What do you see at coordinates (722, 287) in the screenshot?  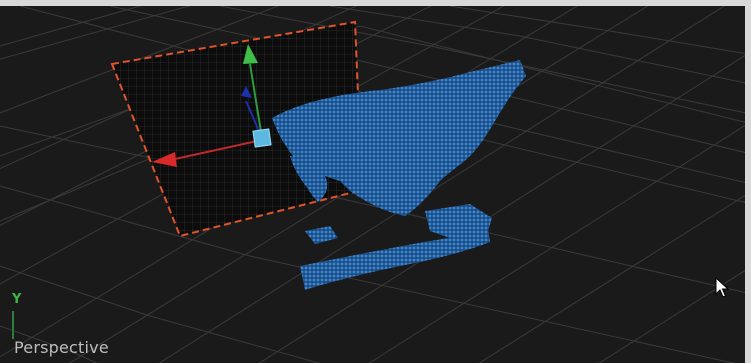 I see `mouse-pointer-icon` at bounding box center [722, 287].